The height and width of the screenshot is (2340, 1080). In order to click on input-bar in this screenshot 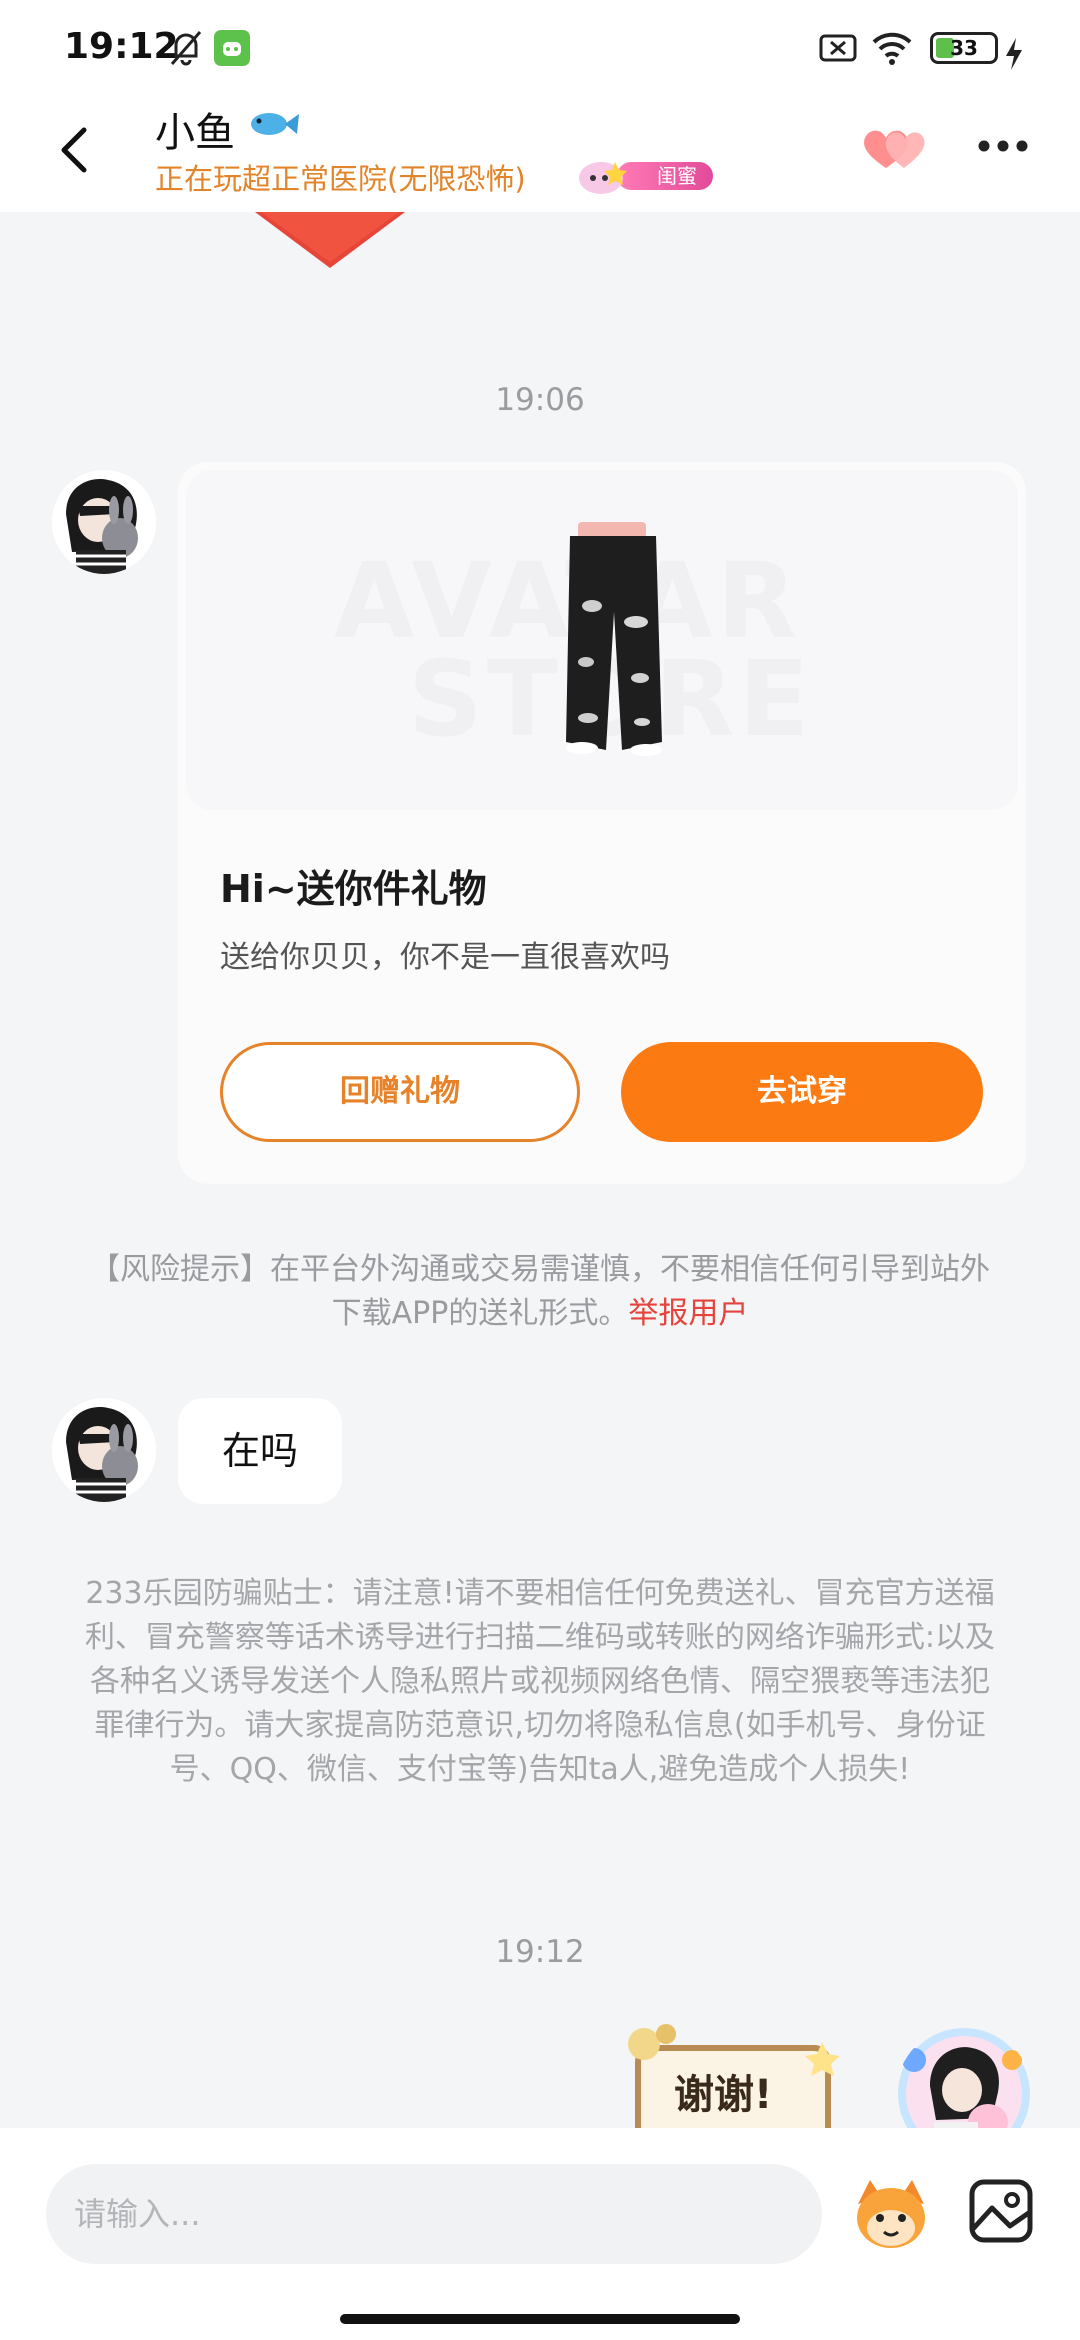, I will do `click(540, 2234)`.